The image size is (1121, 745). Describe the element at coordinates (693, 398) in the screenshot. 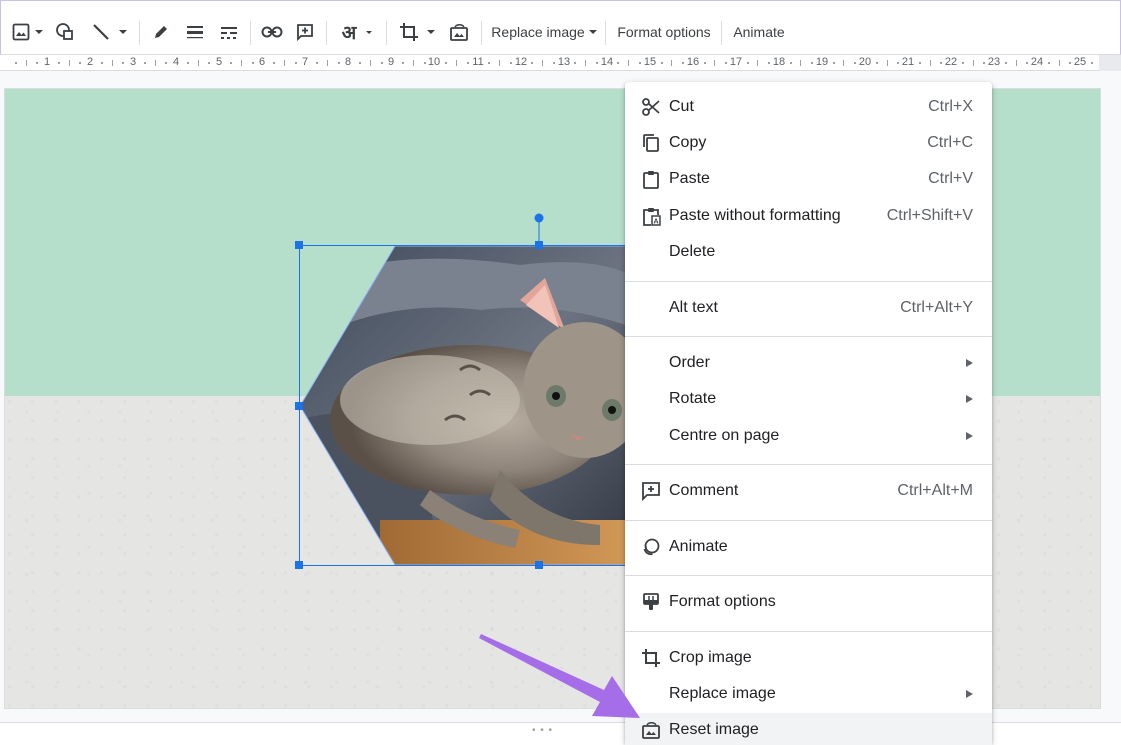

I see `menu-item-label: Rotate` at that location.